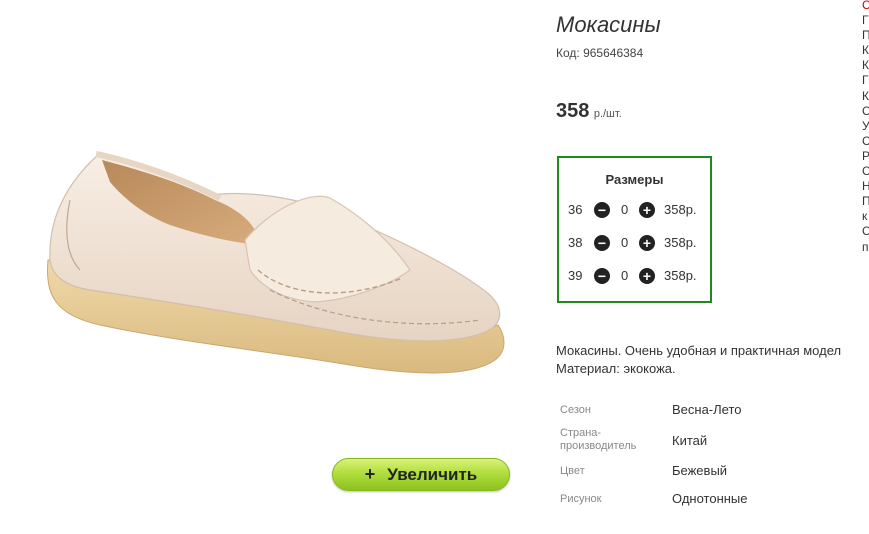 This screenshot has width=869, height=534. I want to click on right-column-cropped-list: СГПККГКСУСРСНПкСп, so click(865, 127).